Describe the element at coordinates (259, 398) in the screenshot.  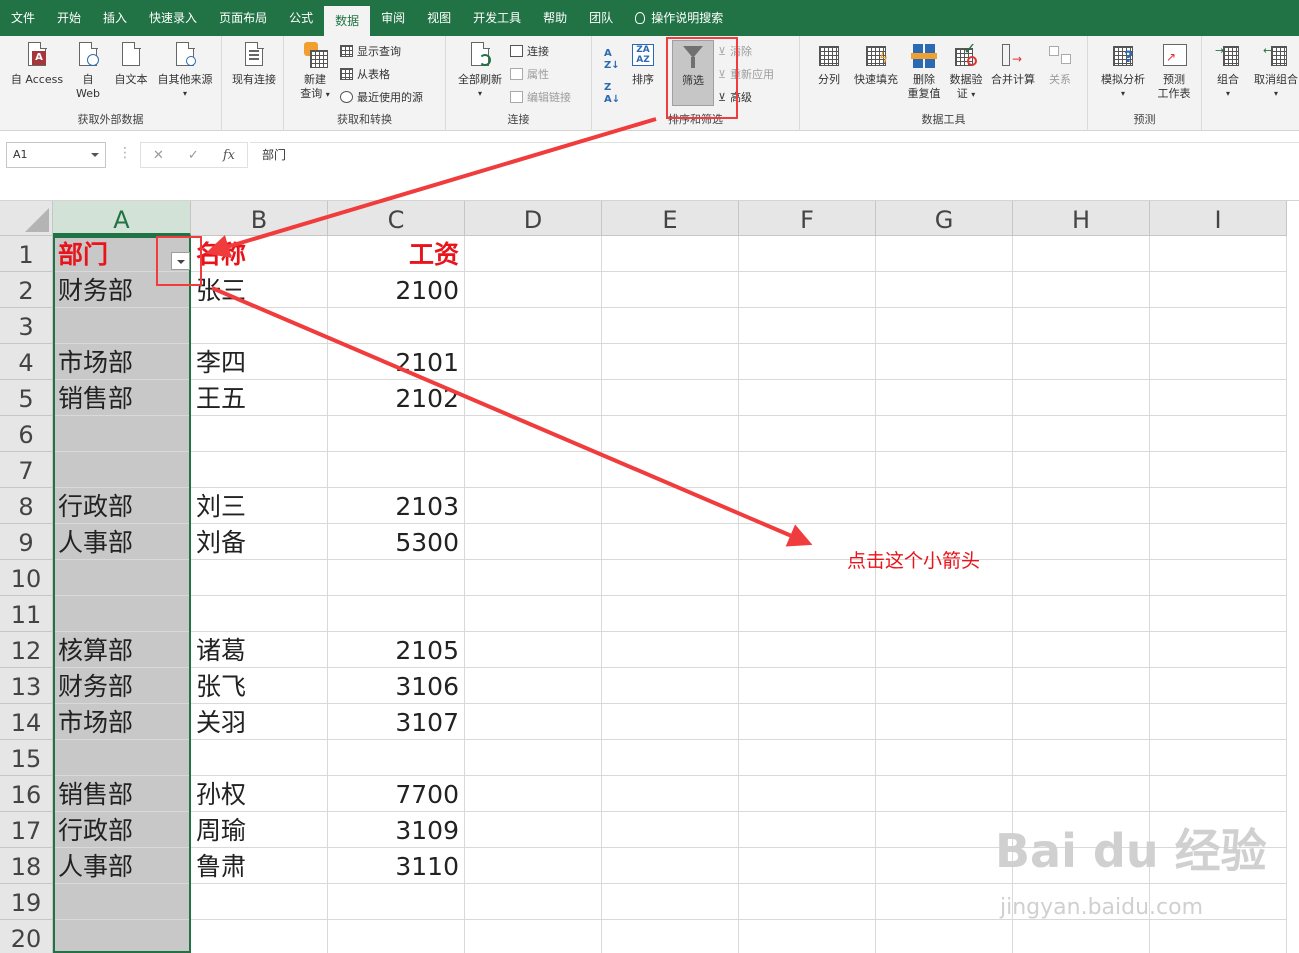
I see `cell: 王五` at that location.